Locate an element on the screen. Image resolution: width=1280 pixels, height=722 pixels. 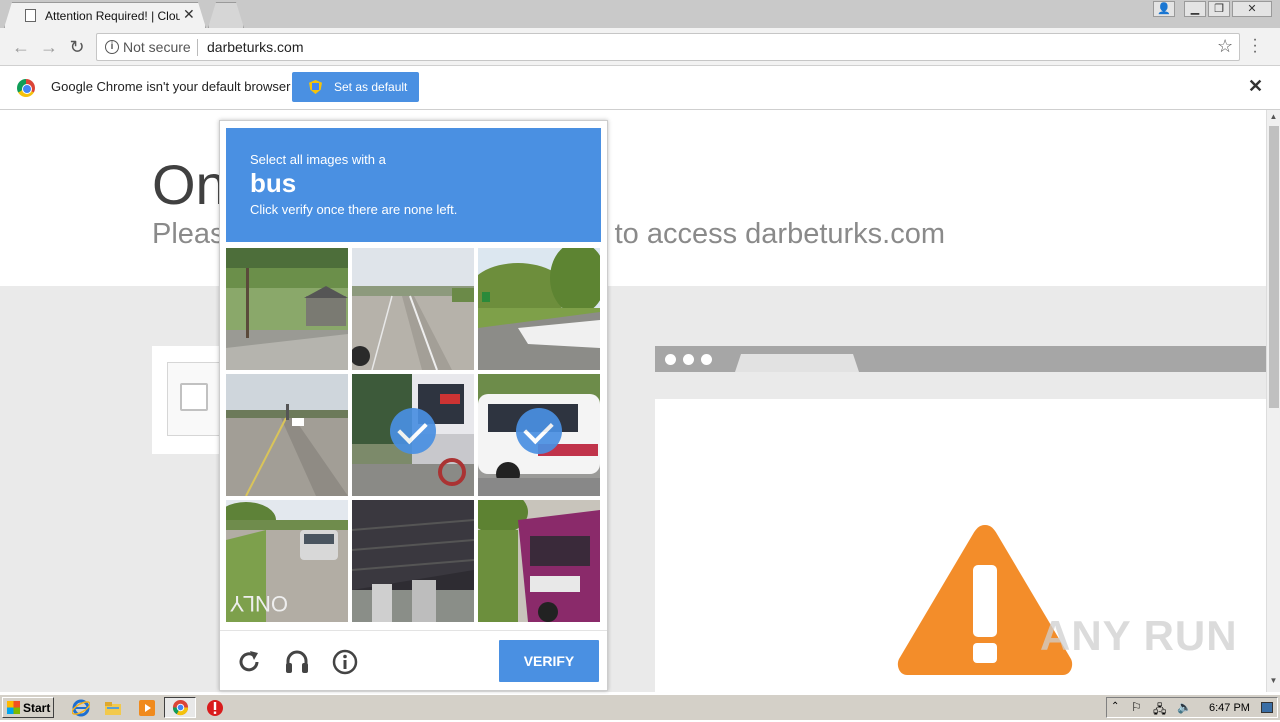
system-tray: ⌃ ⚐ 🖧 🔈 6:47 PM is located at coordinates (1192, 707).